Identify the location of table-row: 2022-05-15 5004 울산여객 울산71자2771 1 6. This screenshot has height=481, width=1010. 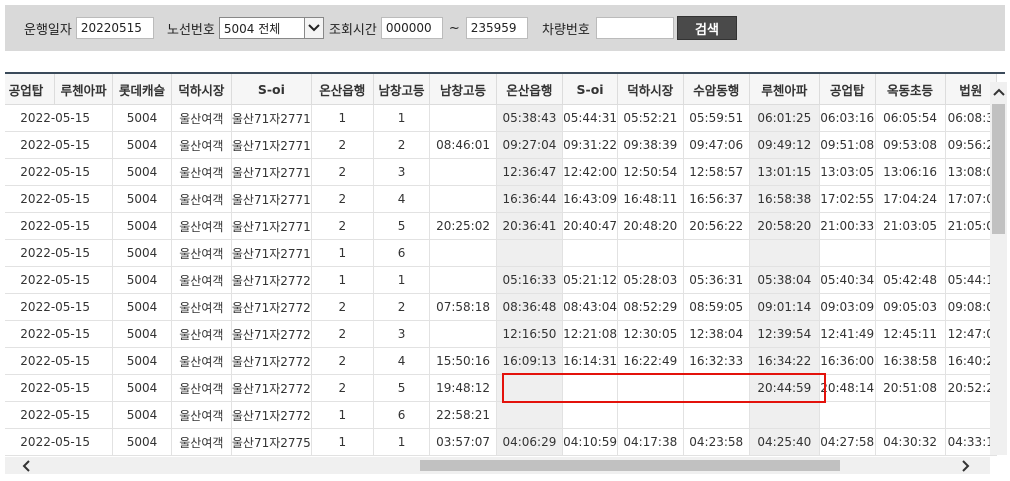
(501, 253).